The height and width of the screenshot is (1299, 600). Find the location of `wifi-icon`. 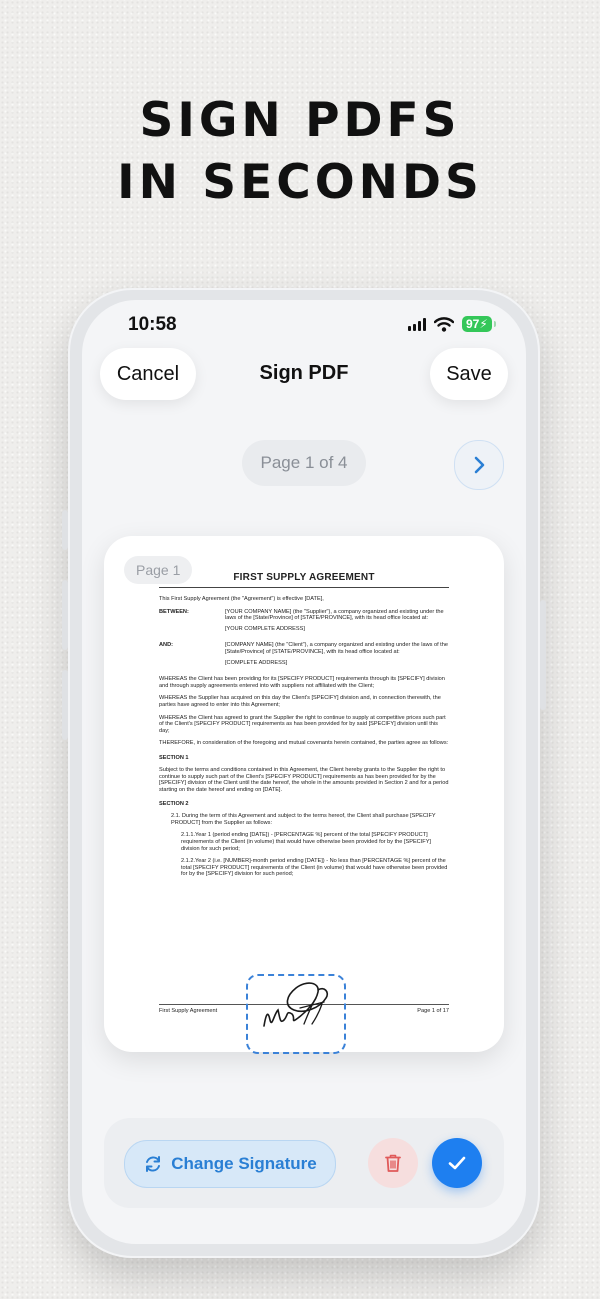

wifi-icon is located at coordinates (444, 324).